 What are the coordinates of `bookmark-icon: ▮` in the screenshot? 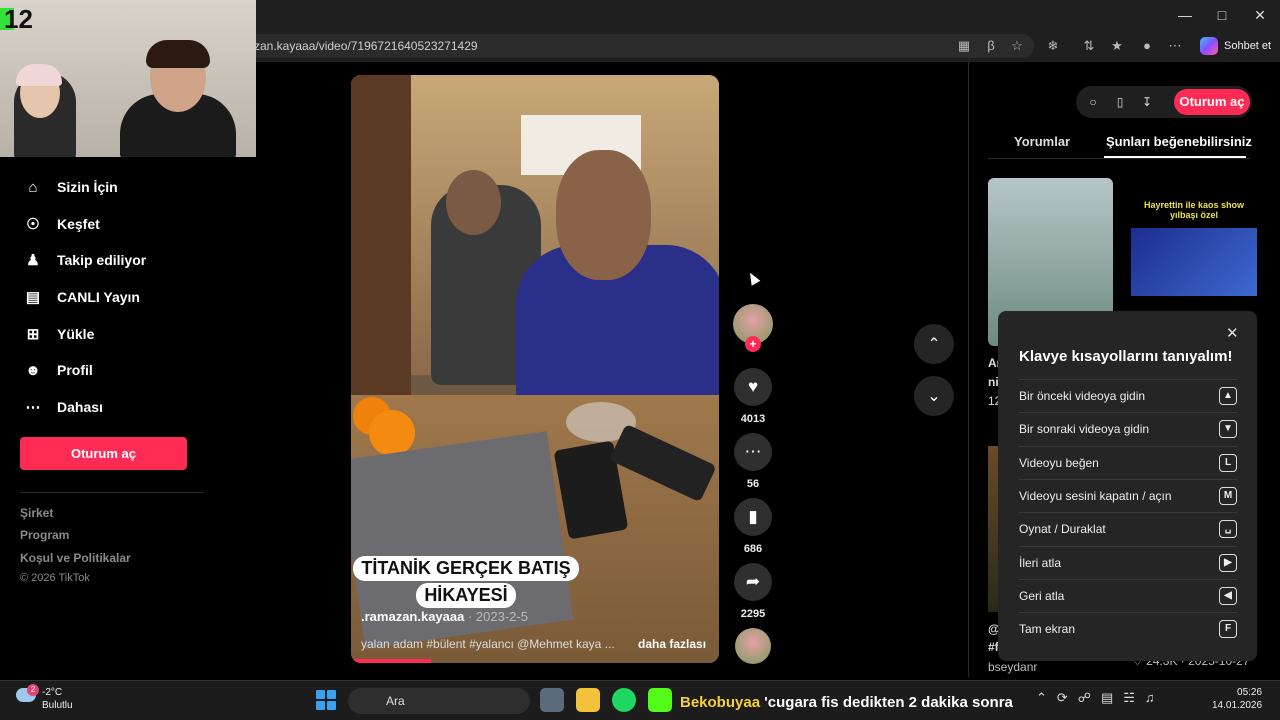 It's located at (753, 516).